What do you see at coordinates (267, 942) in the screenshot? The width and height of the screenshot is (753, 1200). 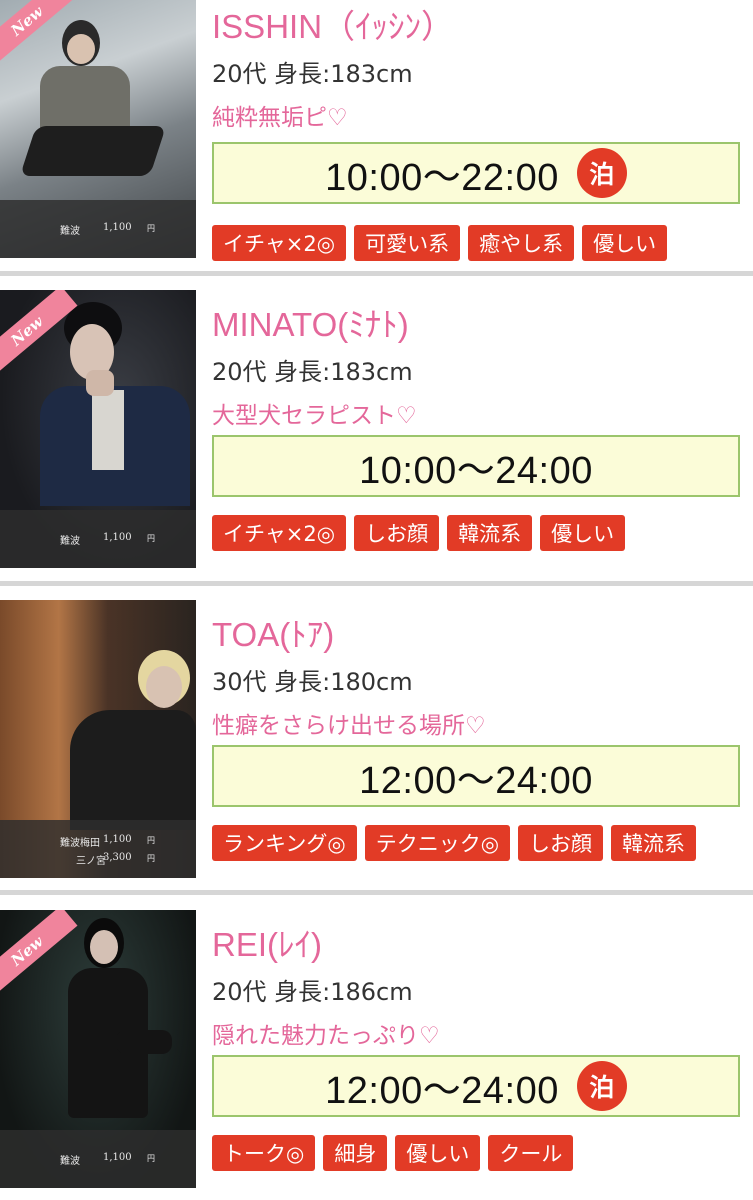 I see `therapist-name: REI(ﾚｲ)` at bounding box center [267, 942].